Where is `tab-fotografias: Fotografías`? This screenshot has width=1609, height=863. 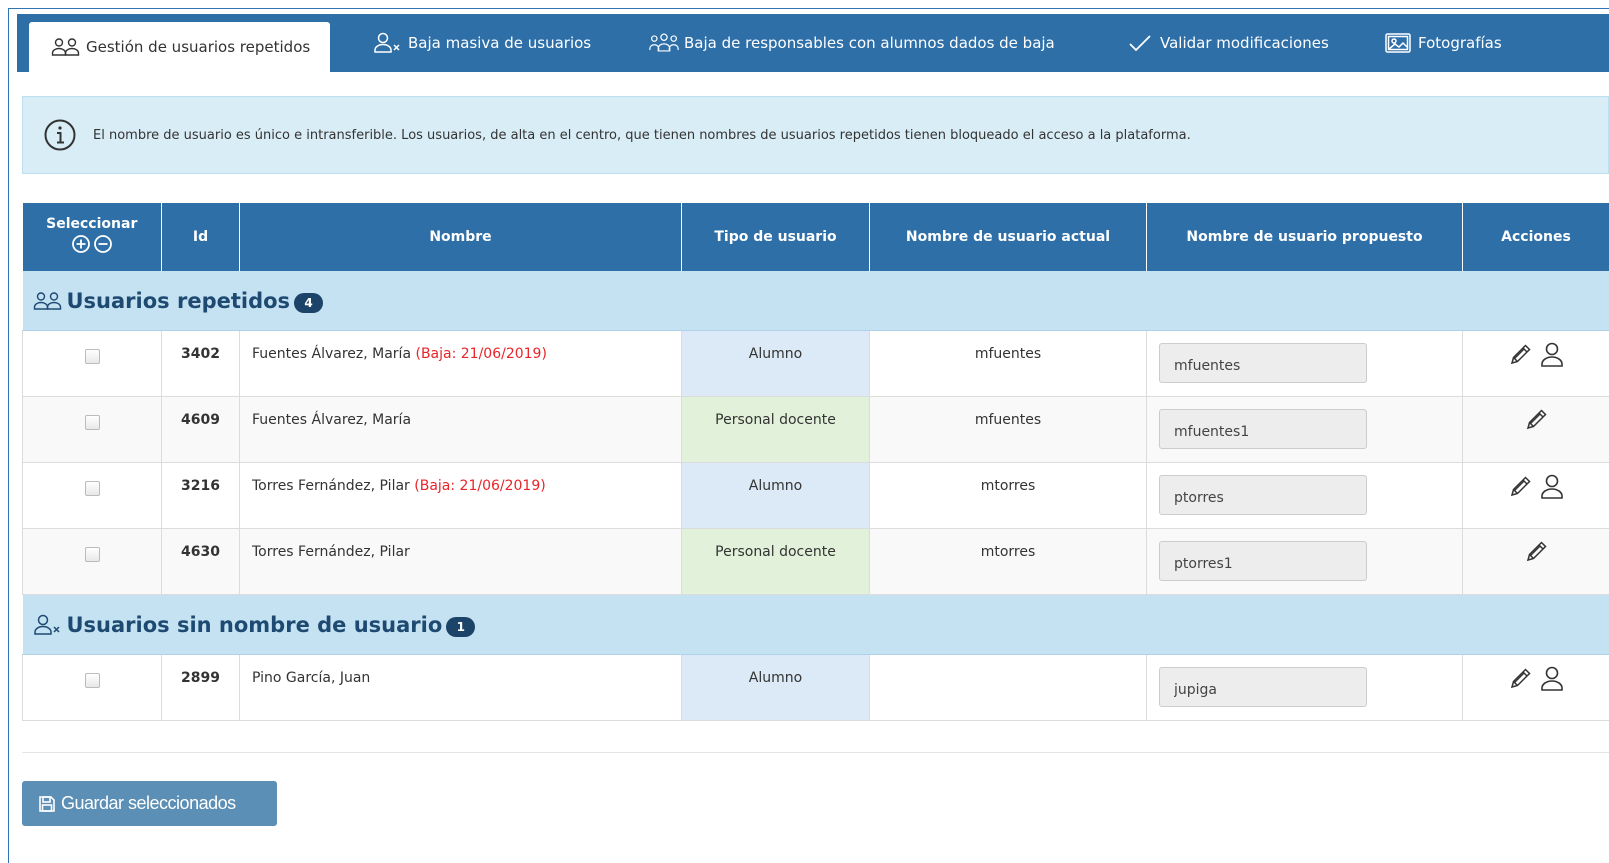 tab-fotografias: Fotografías is located at coordinates (1442, 43).